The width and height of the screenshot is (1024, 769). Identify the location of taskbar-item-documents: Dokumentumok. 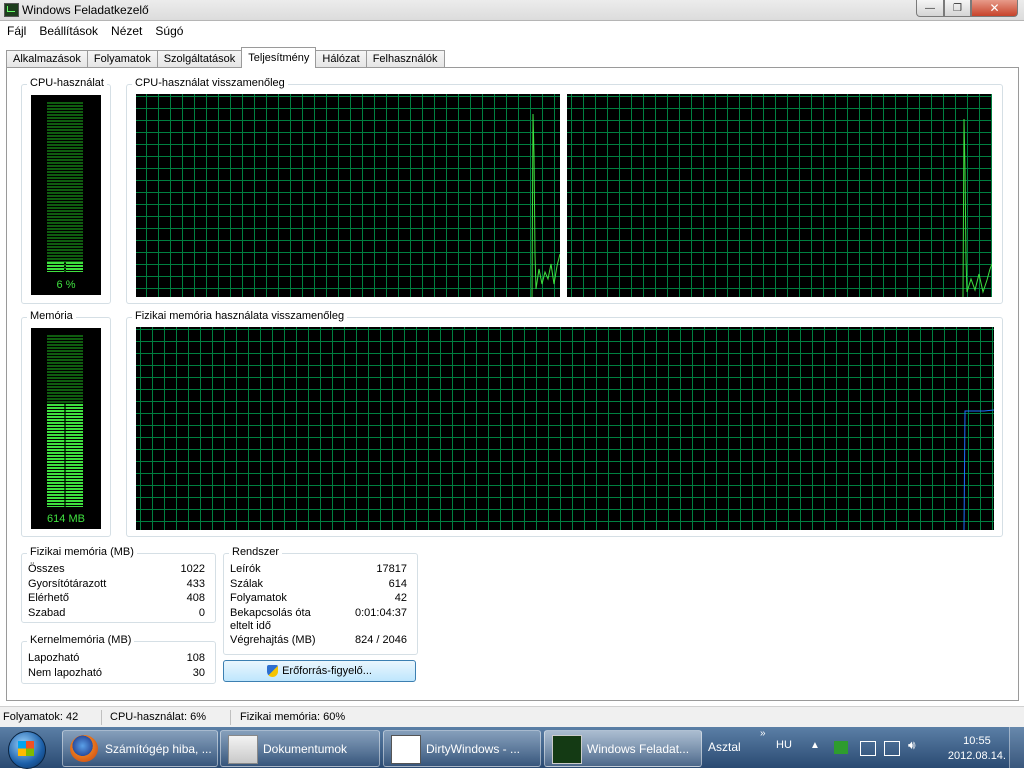
(300, 748).